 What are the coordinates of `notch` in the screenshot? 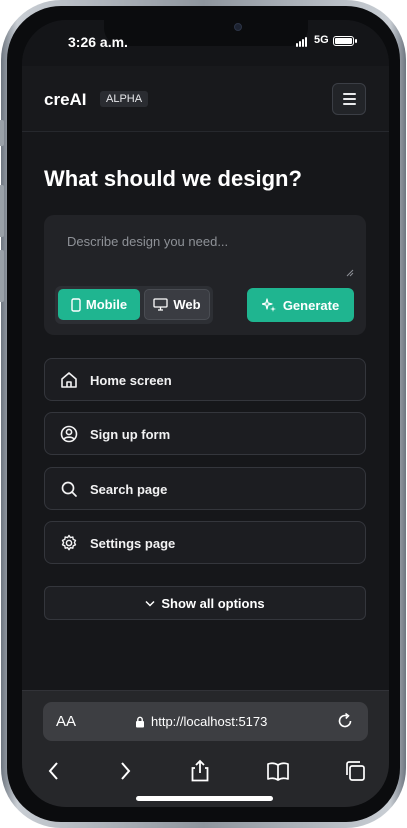 It's located at (206, 33).